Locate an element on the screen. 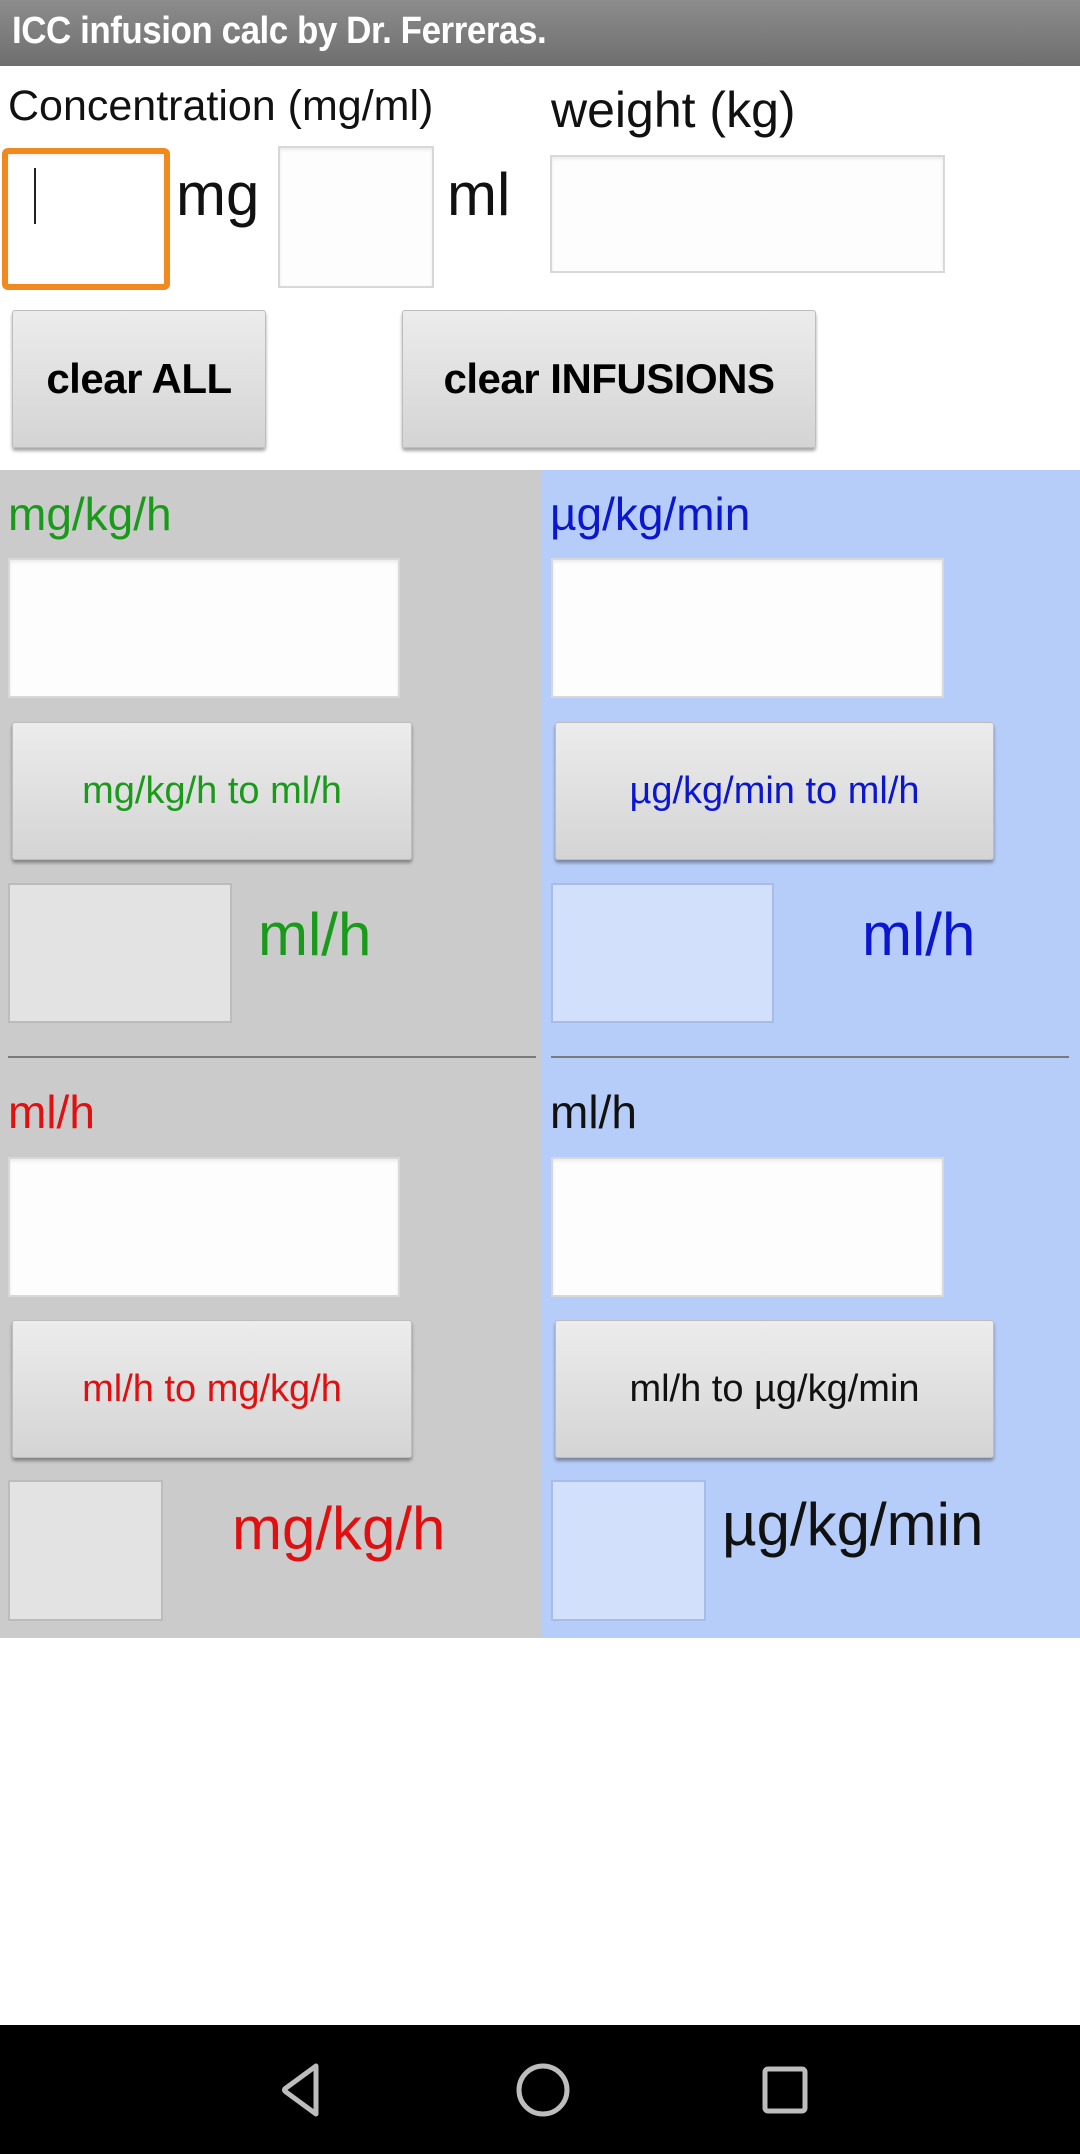 This screenshot has height=2154, width=1080. mg-kg-h-result is located at coordinates (85, 1550).